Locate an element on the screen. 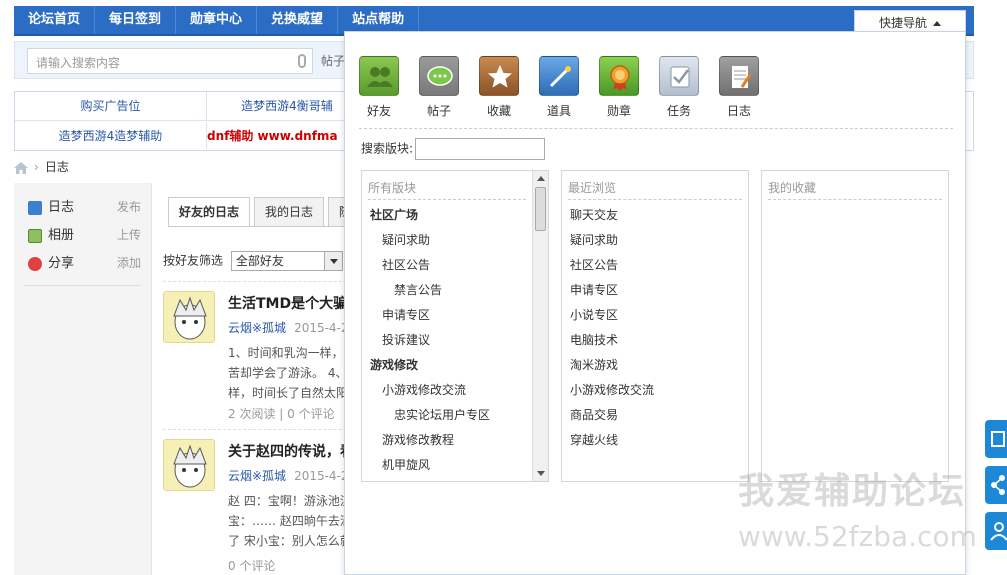 The height and width of the screenshot is (575, 1007). recent-item: 小游戏修改交流 is located at coordinates (612, 390).